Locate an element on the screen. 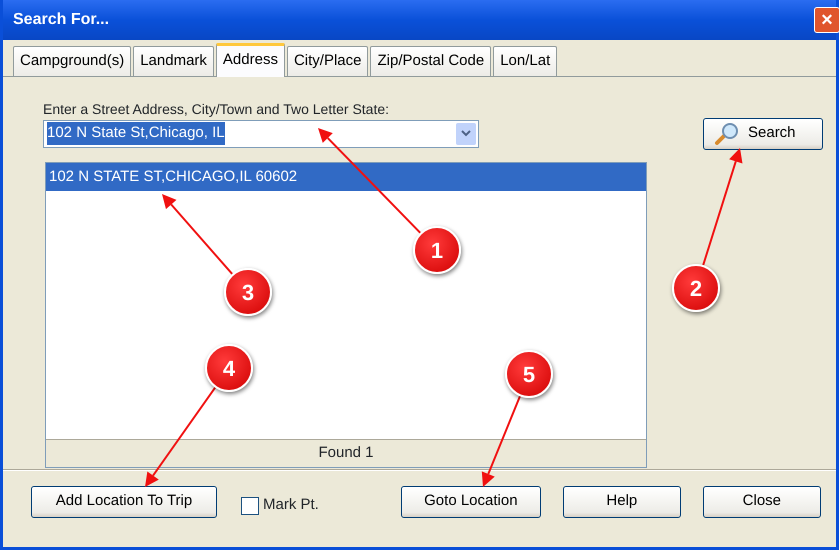 The width and height of the screenshot is (839, 550). magnifier-icon is located at coordinates (727, 134).